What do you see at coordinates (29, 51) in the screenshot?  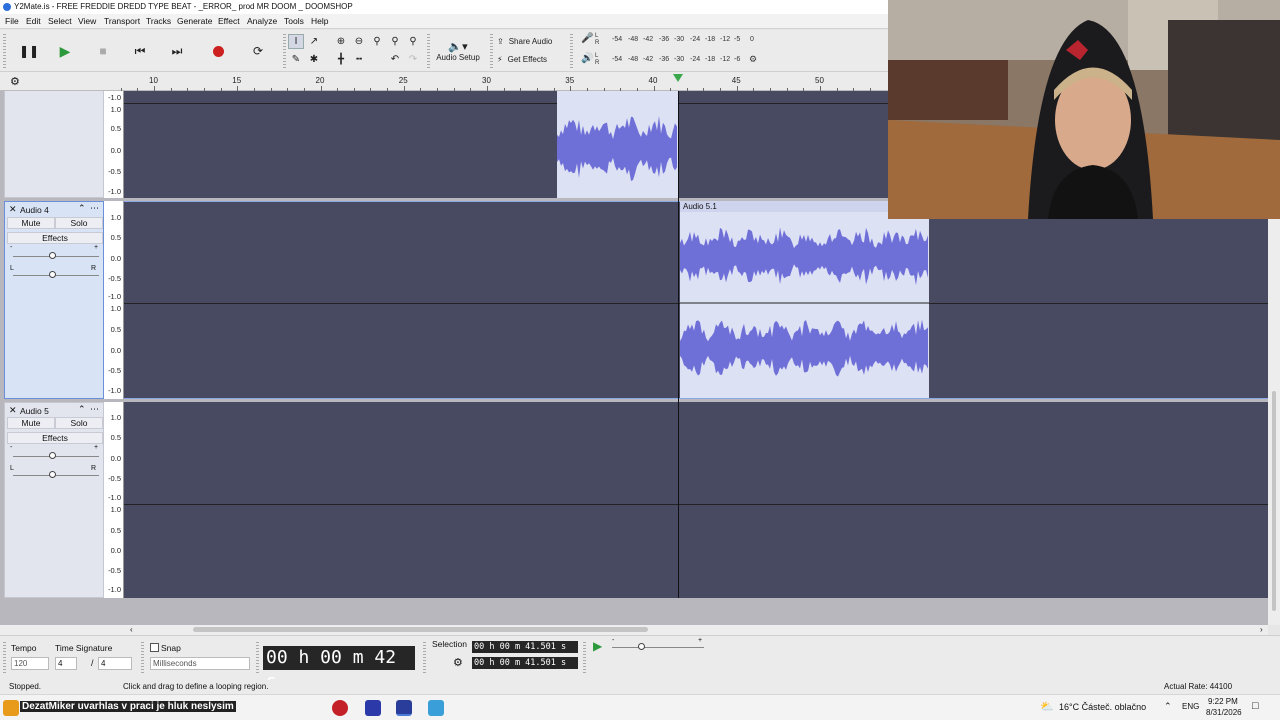 I see `pause-button: ❚❚` at bounding box center [29, 51].